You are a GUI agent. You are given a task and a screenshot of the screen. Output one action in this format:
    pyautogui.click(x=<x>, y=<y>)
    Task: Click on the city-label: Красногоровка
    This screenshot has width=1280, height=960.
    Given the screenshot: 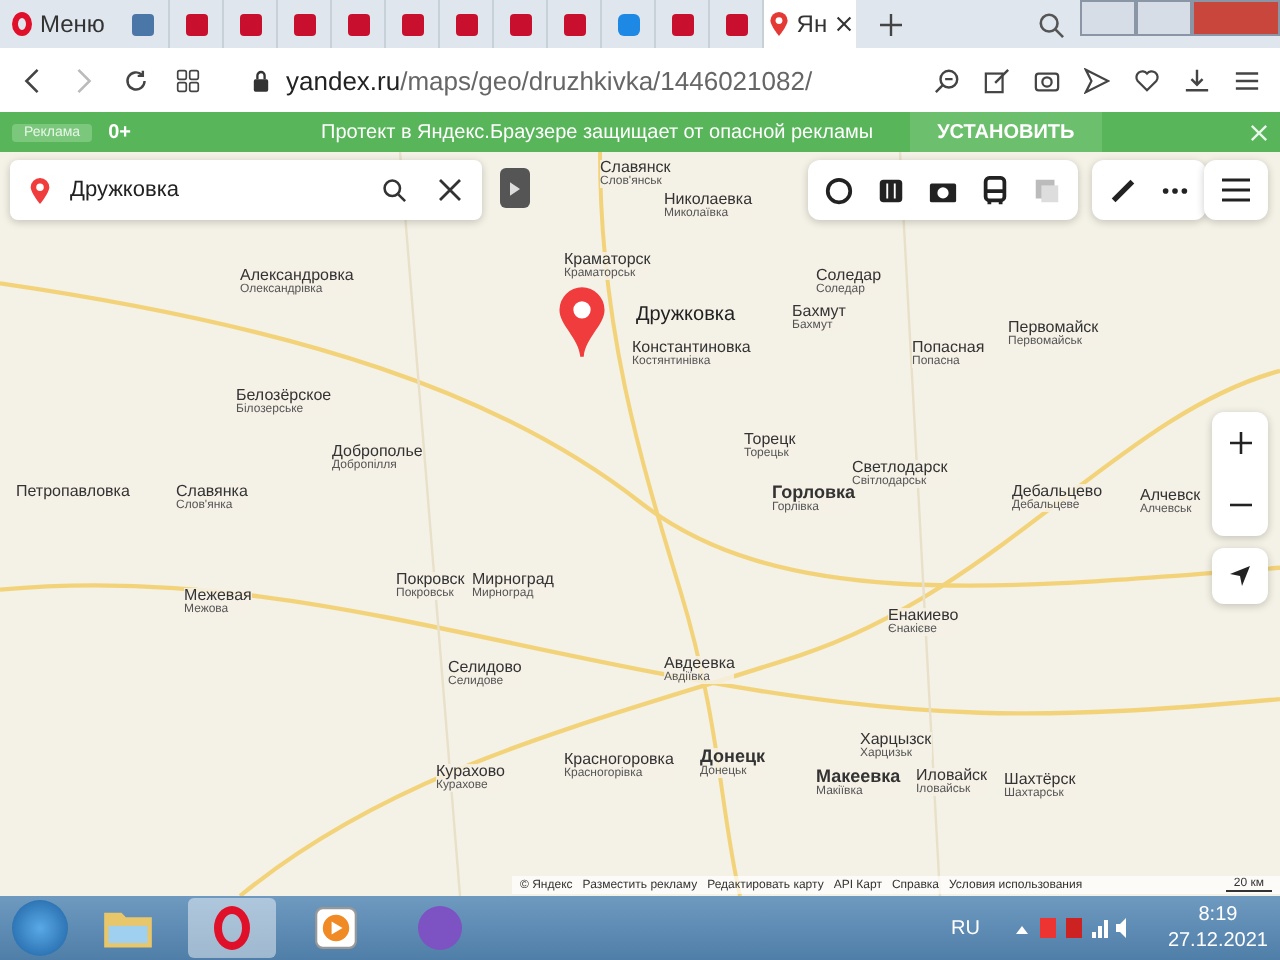 What is the action you would take?
    pyautogui.click(x=619, y=760)
    